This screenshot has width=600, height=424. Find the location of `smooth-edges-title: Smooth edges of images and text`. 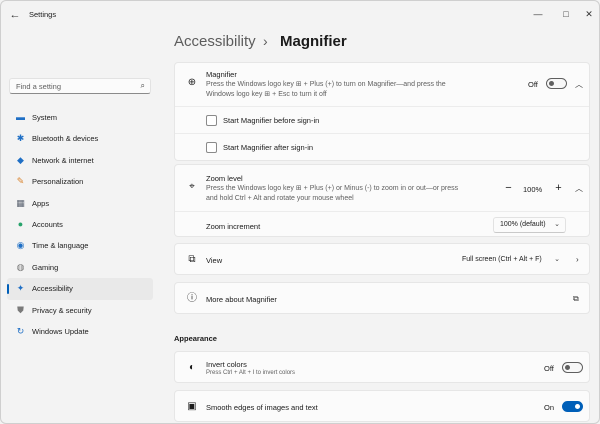

smooth-edges-title: Smooth edges of images and text is located at coordinates (262, 407).